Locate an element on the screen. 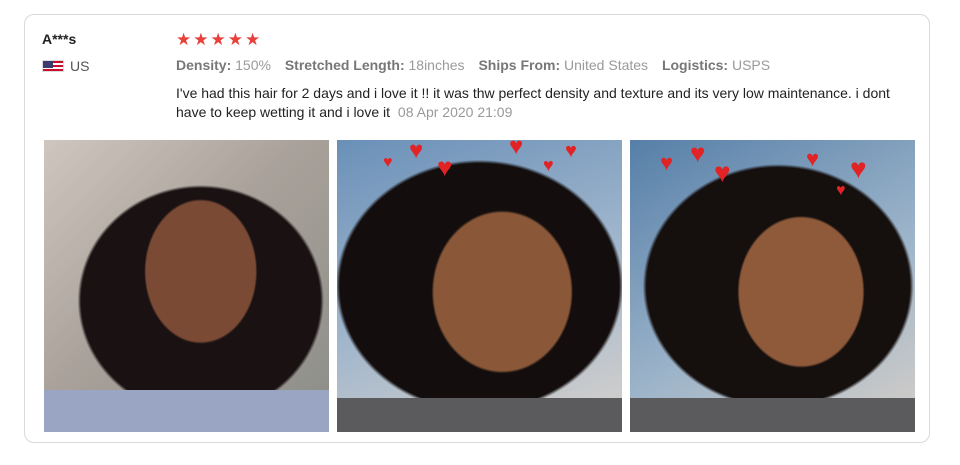 The height and width of the screenshot is (465, 960). attr-ships-from: Ships From: United States is located at coordinates (563, 65).